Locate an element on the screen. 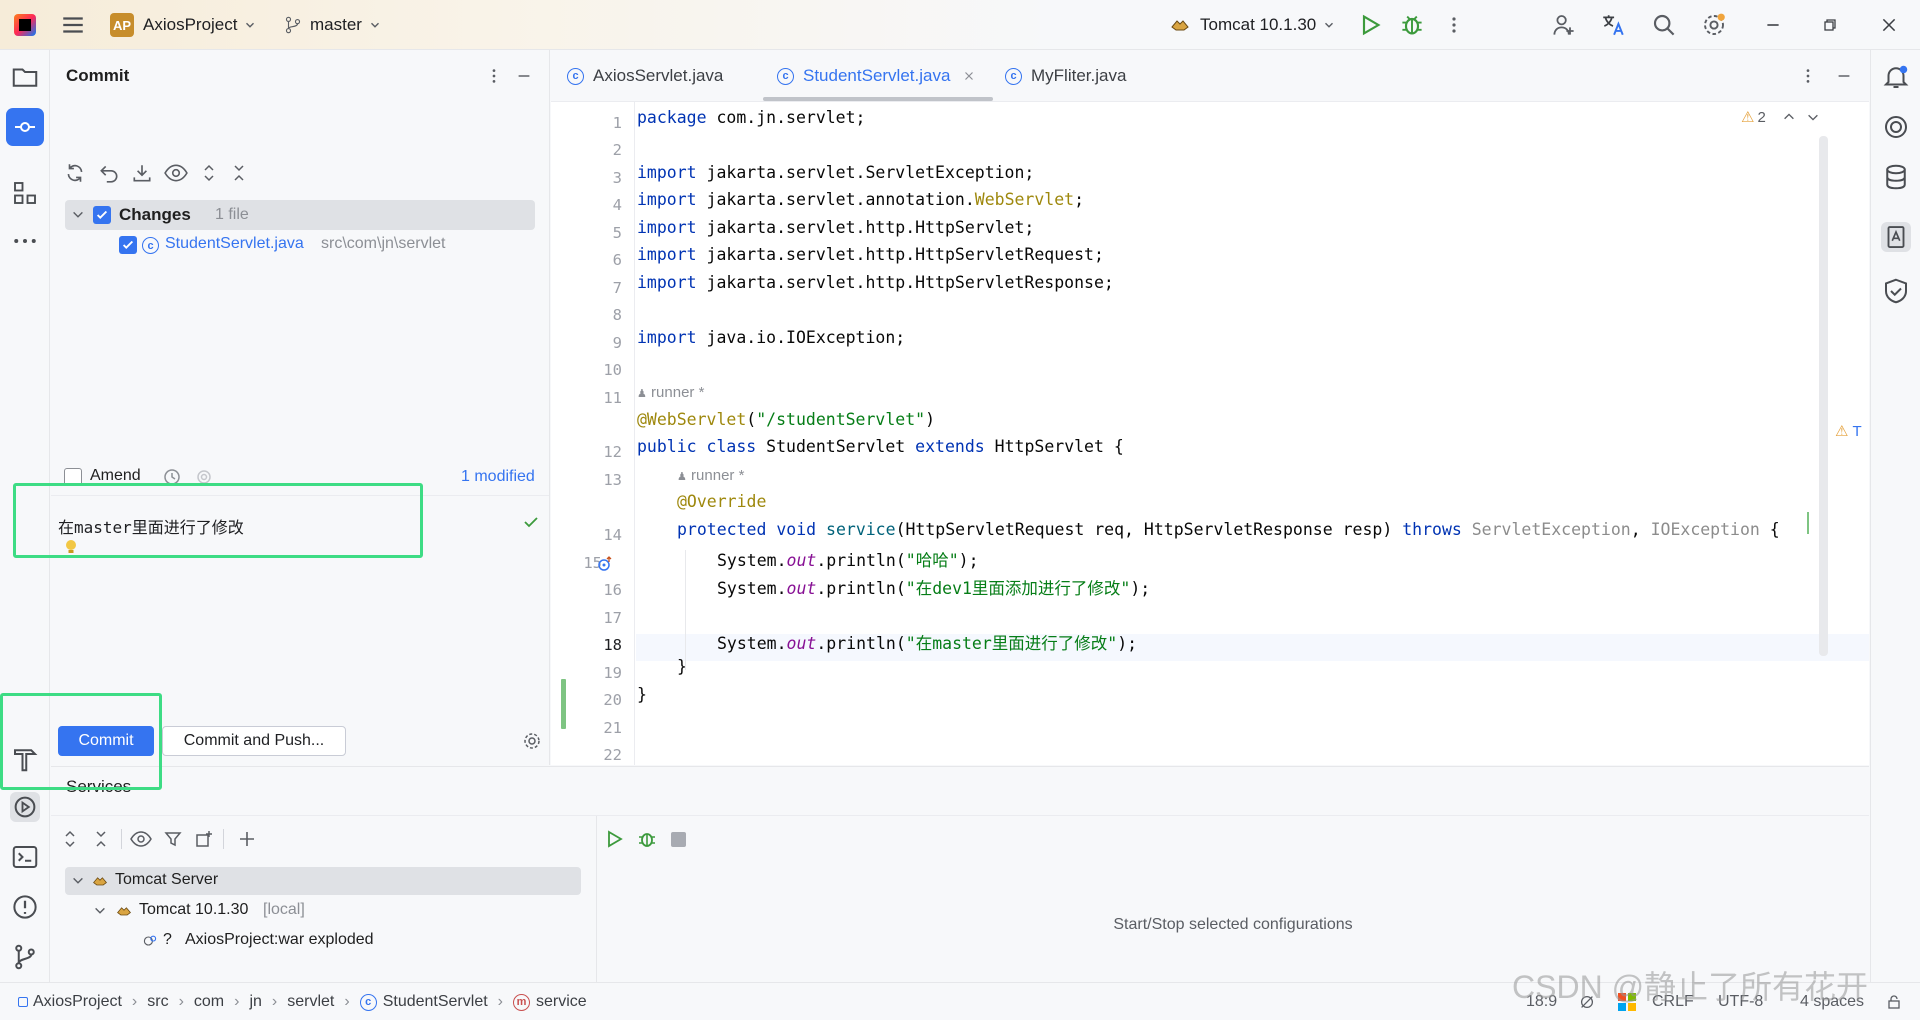 The height and width of the screenshot is (1020, 1920). tree-row-tomcat-server: Tomcat Server is located at coordinates (323, 881).